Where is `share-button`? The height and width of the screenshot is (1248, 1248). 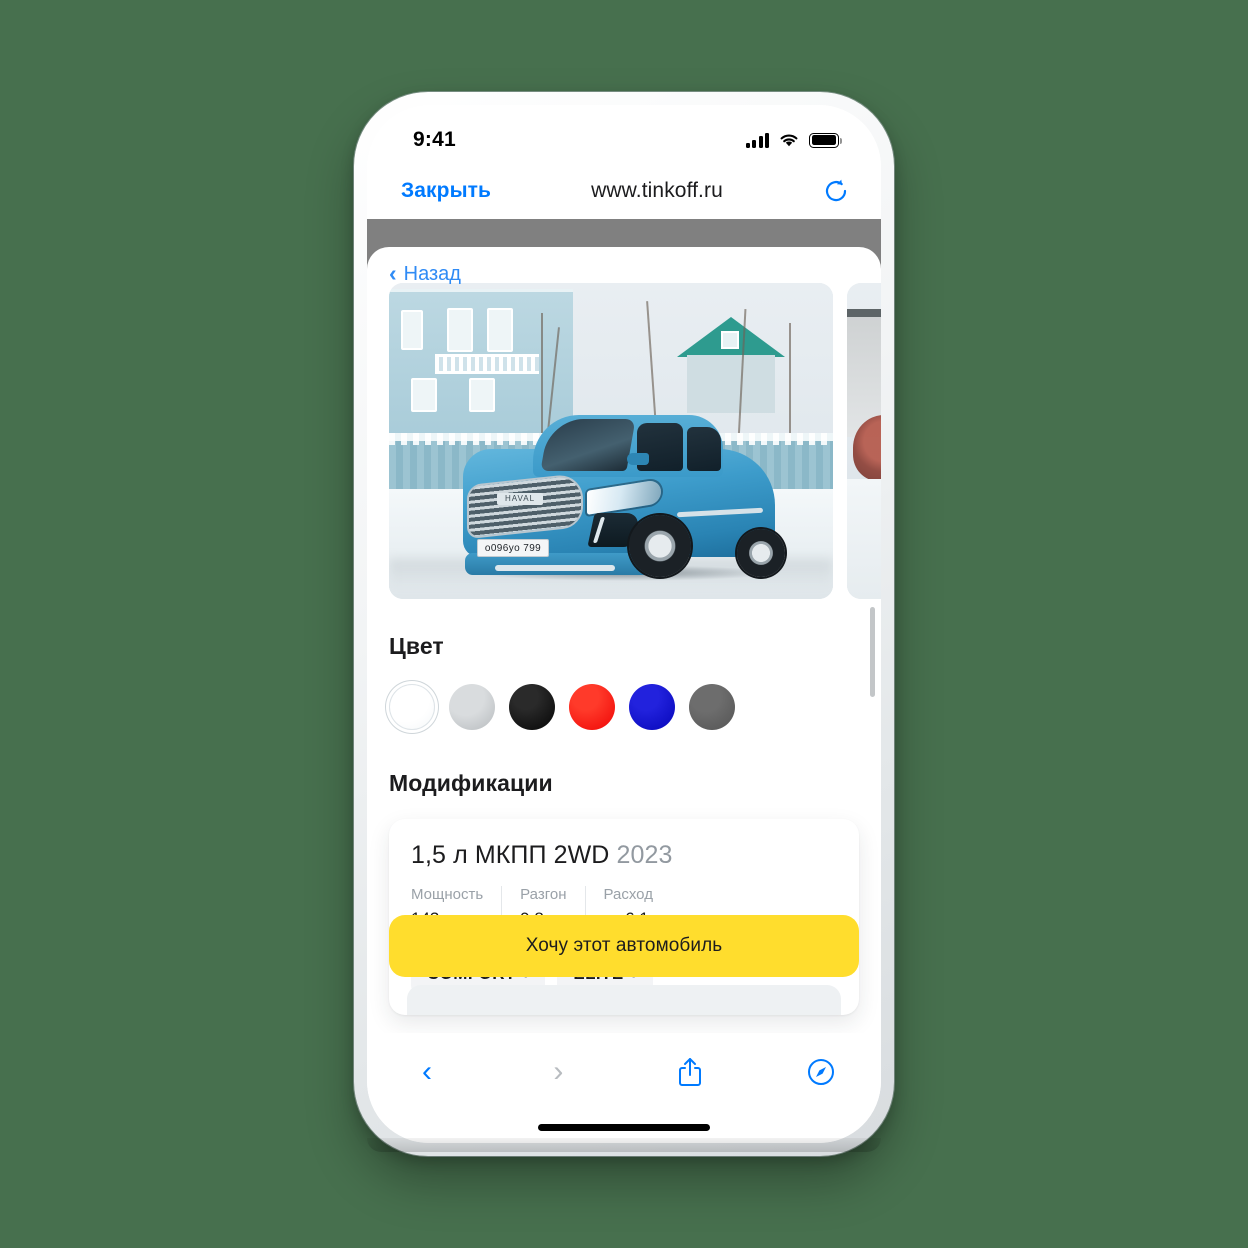
share-button is located at coordinates (690, 1072).